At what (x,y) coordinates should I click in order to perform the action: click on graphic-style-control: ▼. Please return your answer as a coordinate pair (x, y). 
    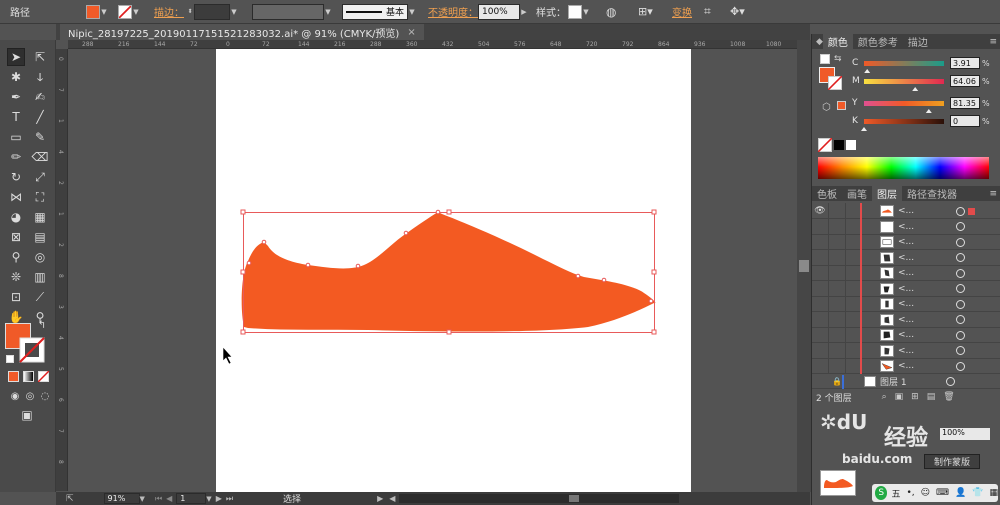
    Looking at the image, I should click on (579, 11).